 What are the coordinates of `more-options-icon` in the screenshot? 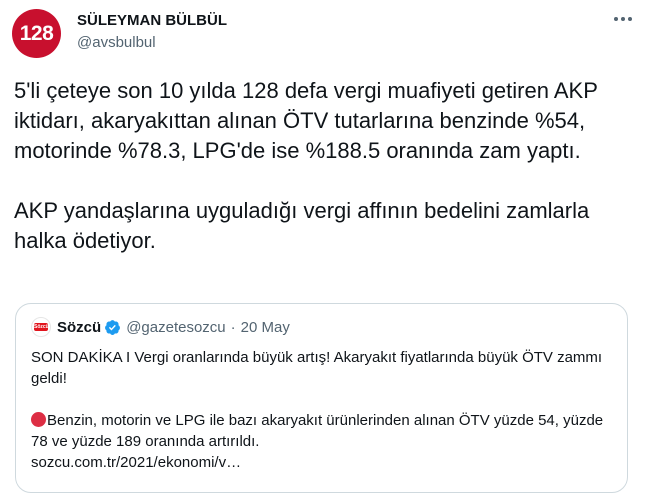 It's located at (623, 19).